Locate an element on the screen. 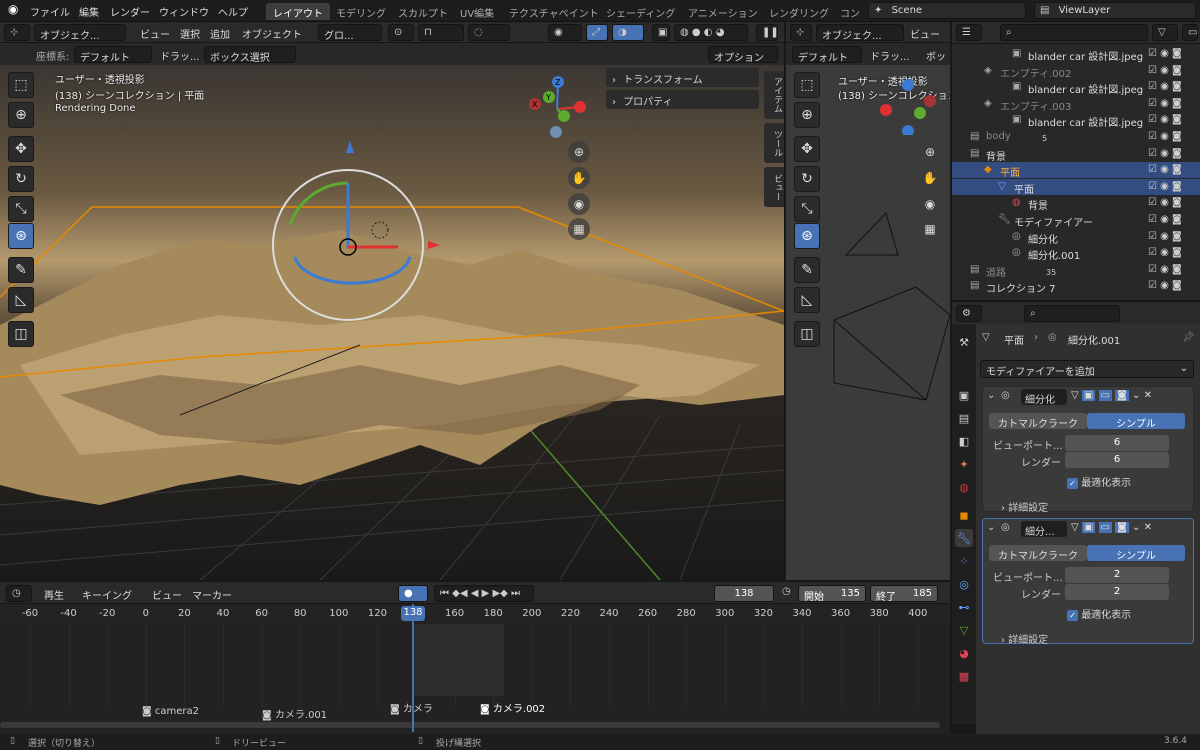 The image size is (1200, 750). outliner-row: ▽ 平面 ☑ ◉ ◙ is located at coordinates (1076, 187).